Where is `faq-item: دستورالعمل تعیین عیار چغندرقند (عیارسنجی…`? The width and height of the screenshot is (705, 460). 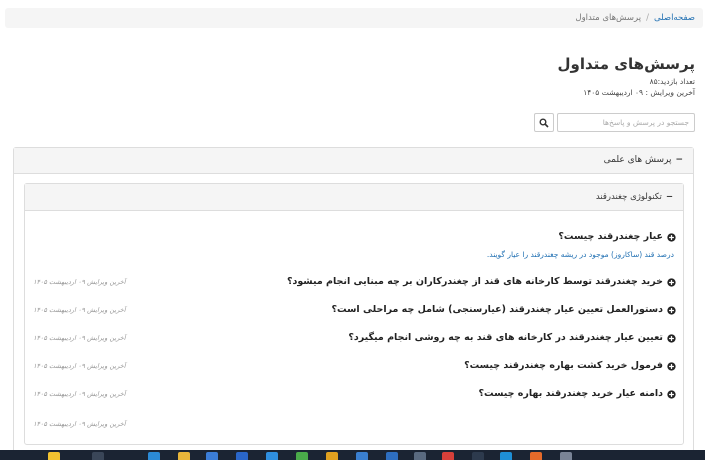 faq-item: دستورالعمل تعیین عیار چغندرقند (عیارسنجی… is located at coordinates (355, 310).